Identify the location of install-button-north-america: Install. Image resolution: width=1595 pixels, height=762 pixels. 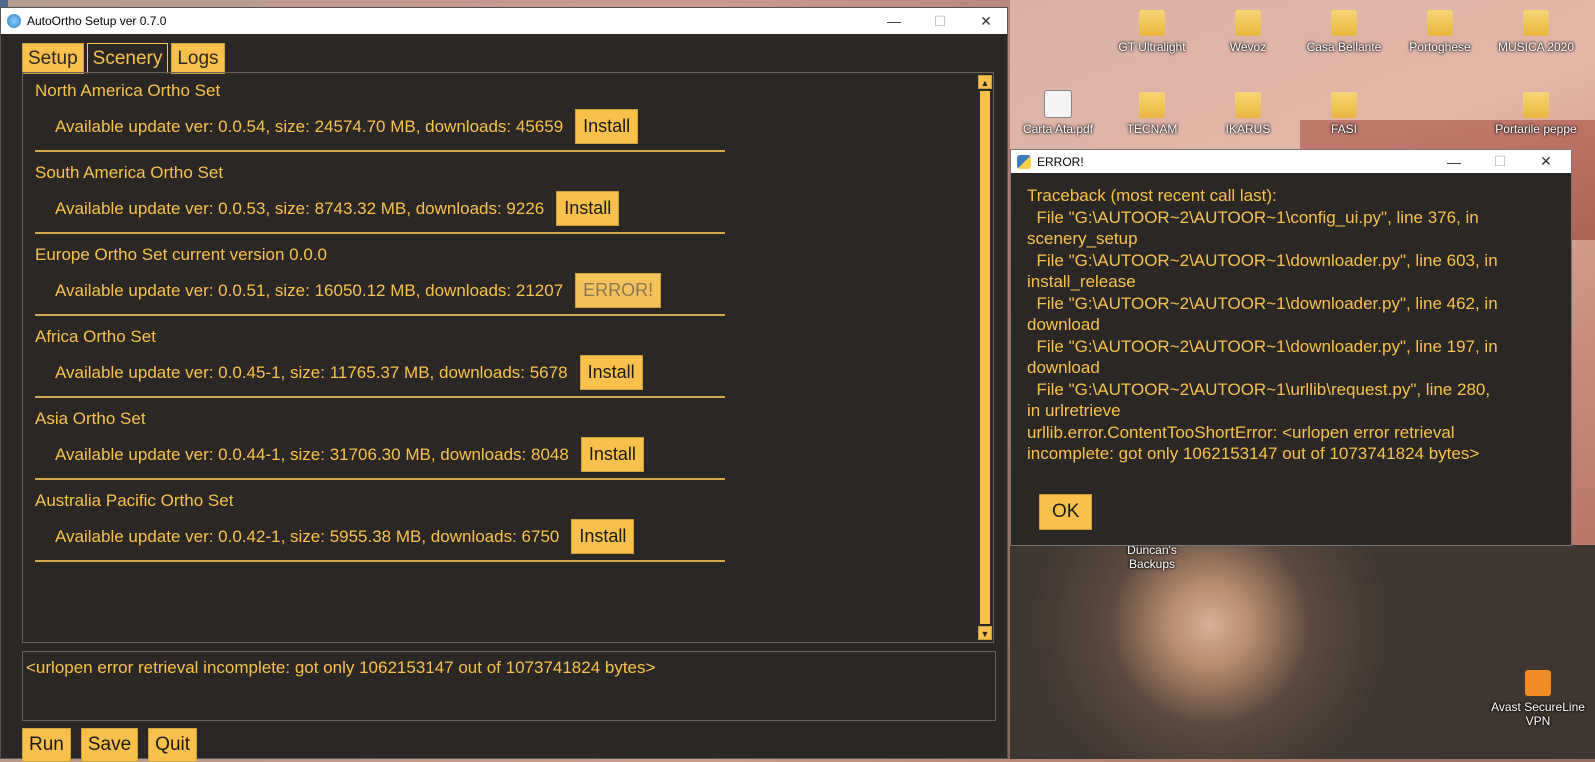
(607, 126).